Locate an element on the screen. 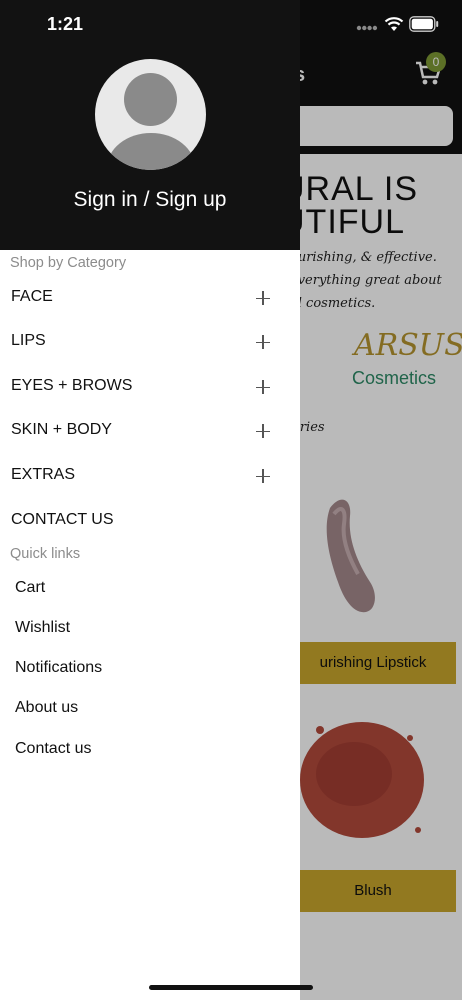  category-contact-us: CONTACT US is located at coordinates (150, 521).